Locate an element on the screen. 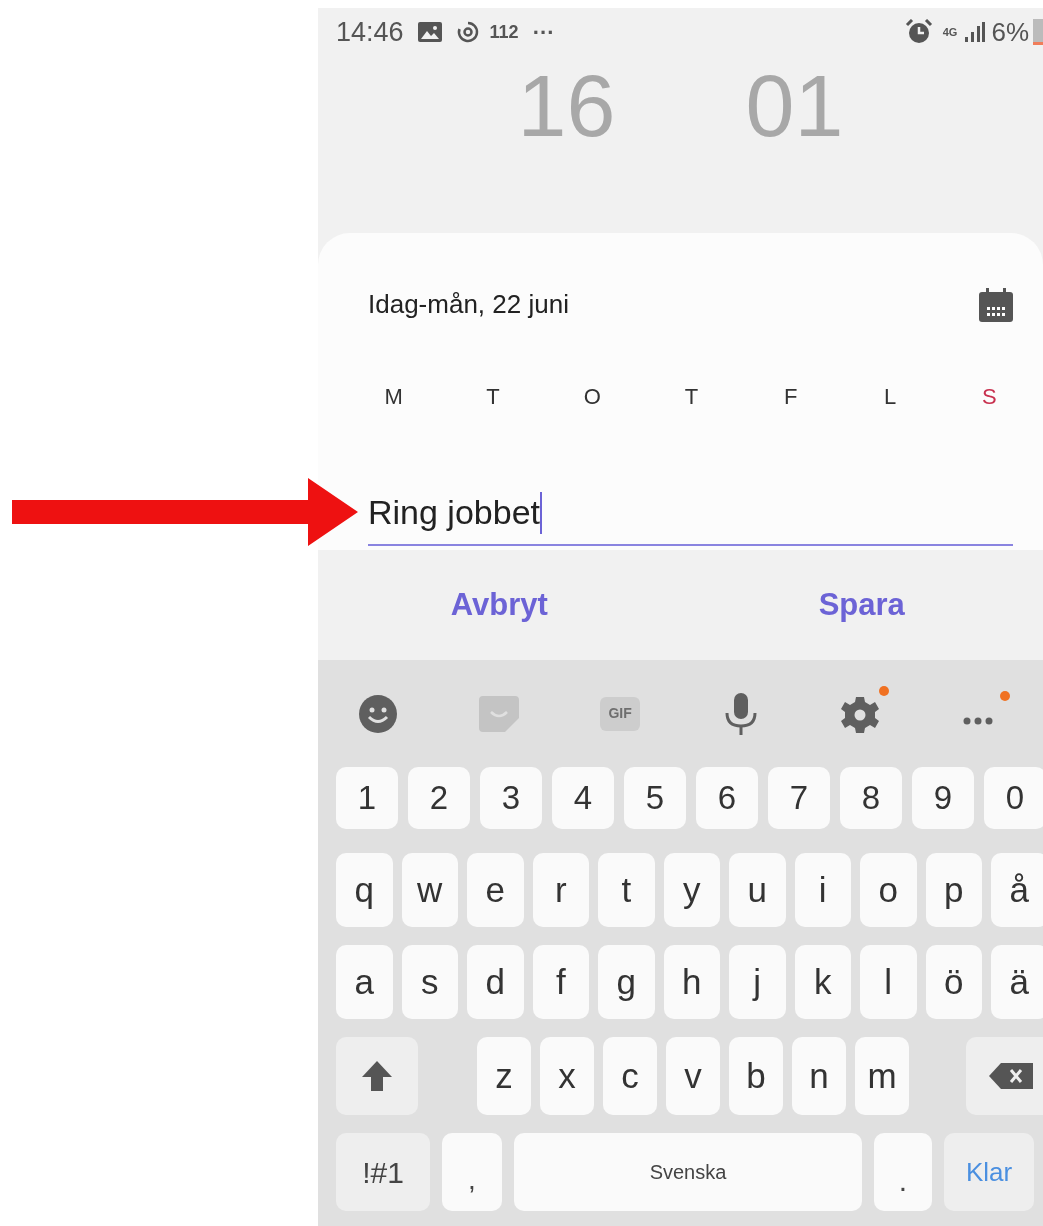 The image size is (1043, 1226). keyboard-key: 7 is located at coordinates (799, 798).